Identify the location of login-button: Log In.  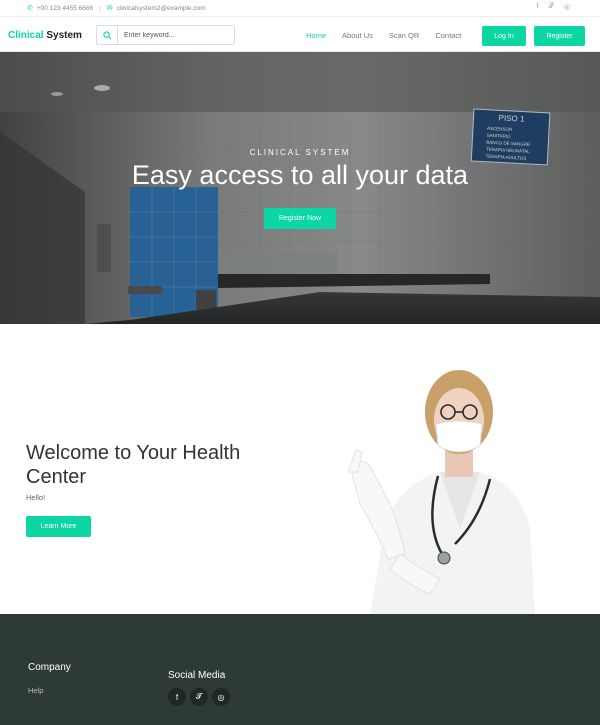
(504, 36).